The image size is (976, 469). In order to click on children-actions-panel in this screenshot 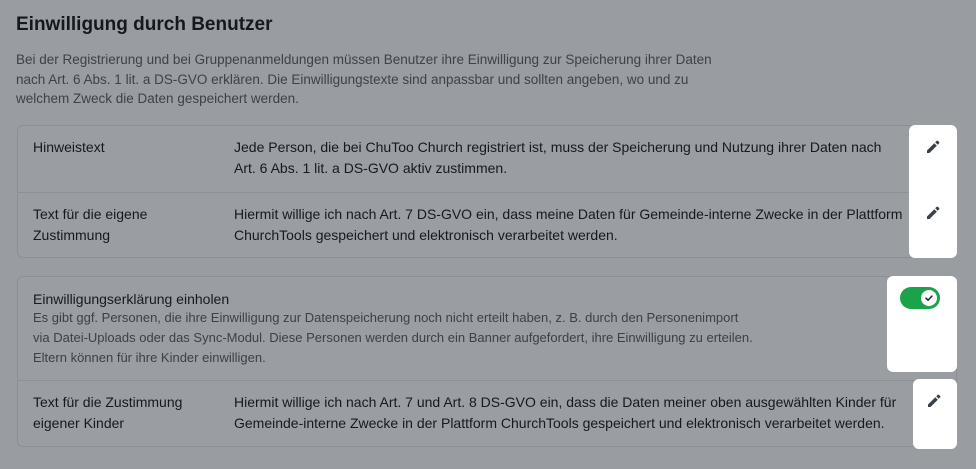, I will do `click(935, 414)`.